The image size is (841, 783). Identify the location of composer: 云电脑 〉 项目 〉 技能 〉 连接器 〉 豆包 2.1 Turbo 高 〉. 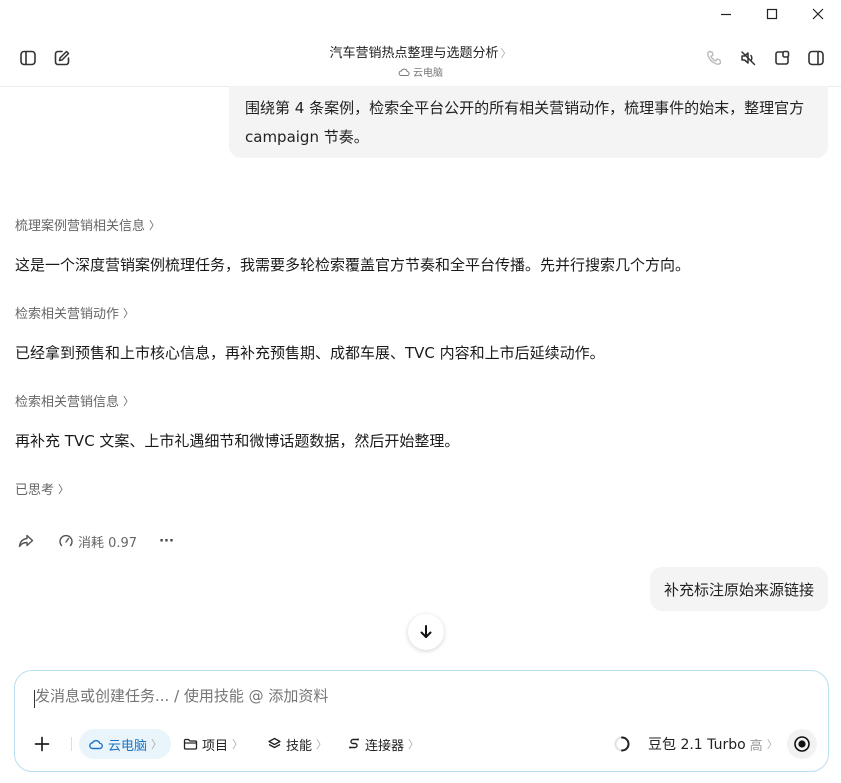
(421, 721).